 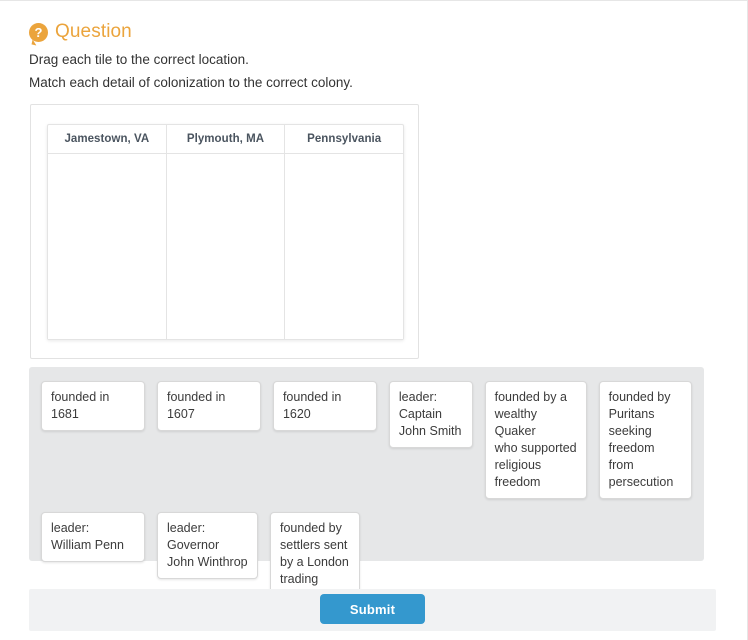 I want to click on page-title: Question, so click(x=93, y=31).